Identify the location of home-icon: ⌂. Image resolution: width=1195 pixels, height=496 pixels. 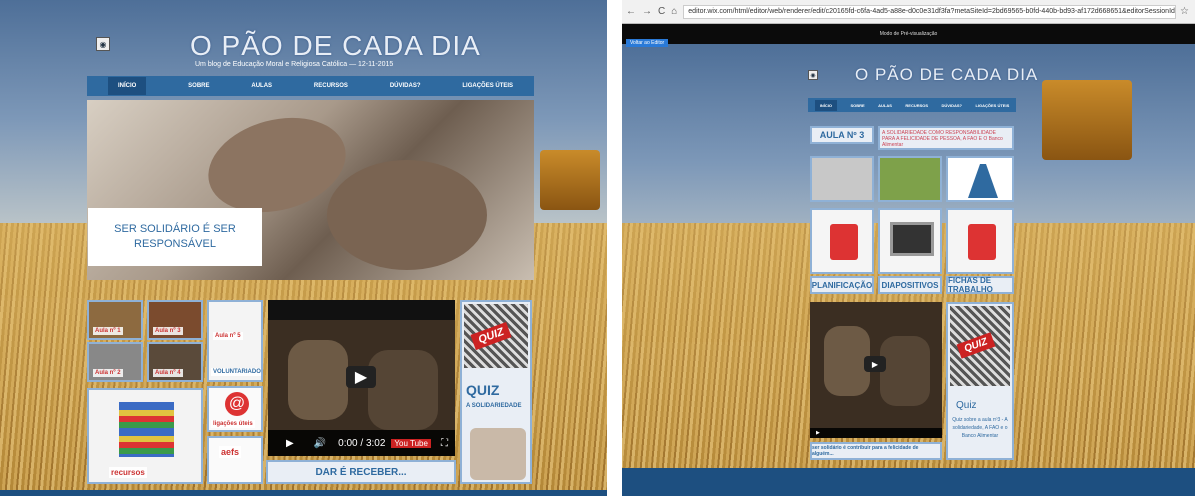
(674, 11).